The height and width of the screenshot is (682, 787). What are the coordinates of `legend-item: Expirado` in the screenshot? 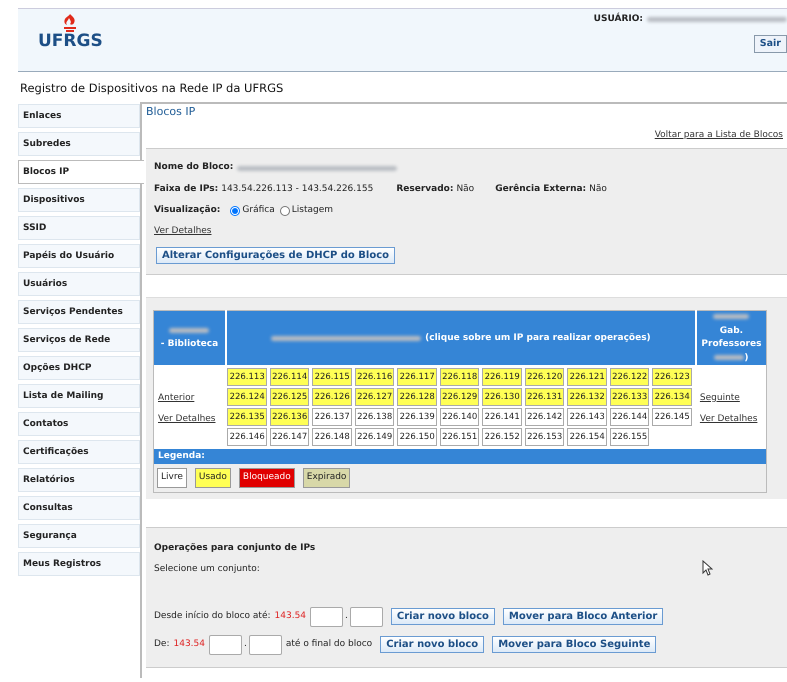 It's located at (326, 478).